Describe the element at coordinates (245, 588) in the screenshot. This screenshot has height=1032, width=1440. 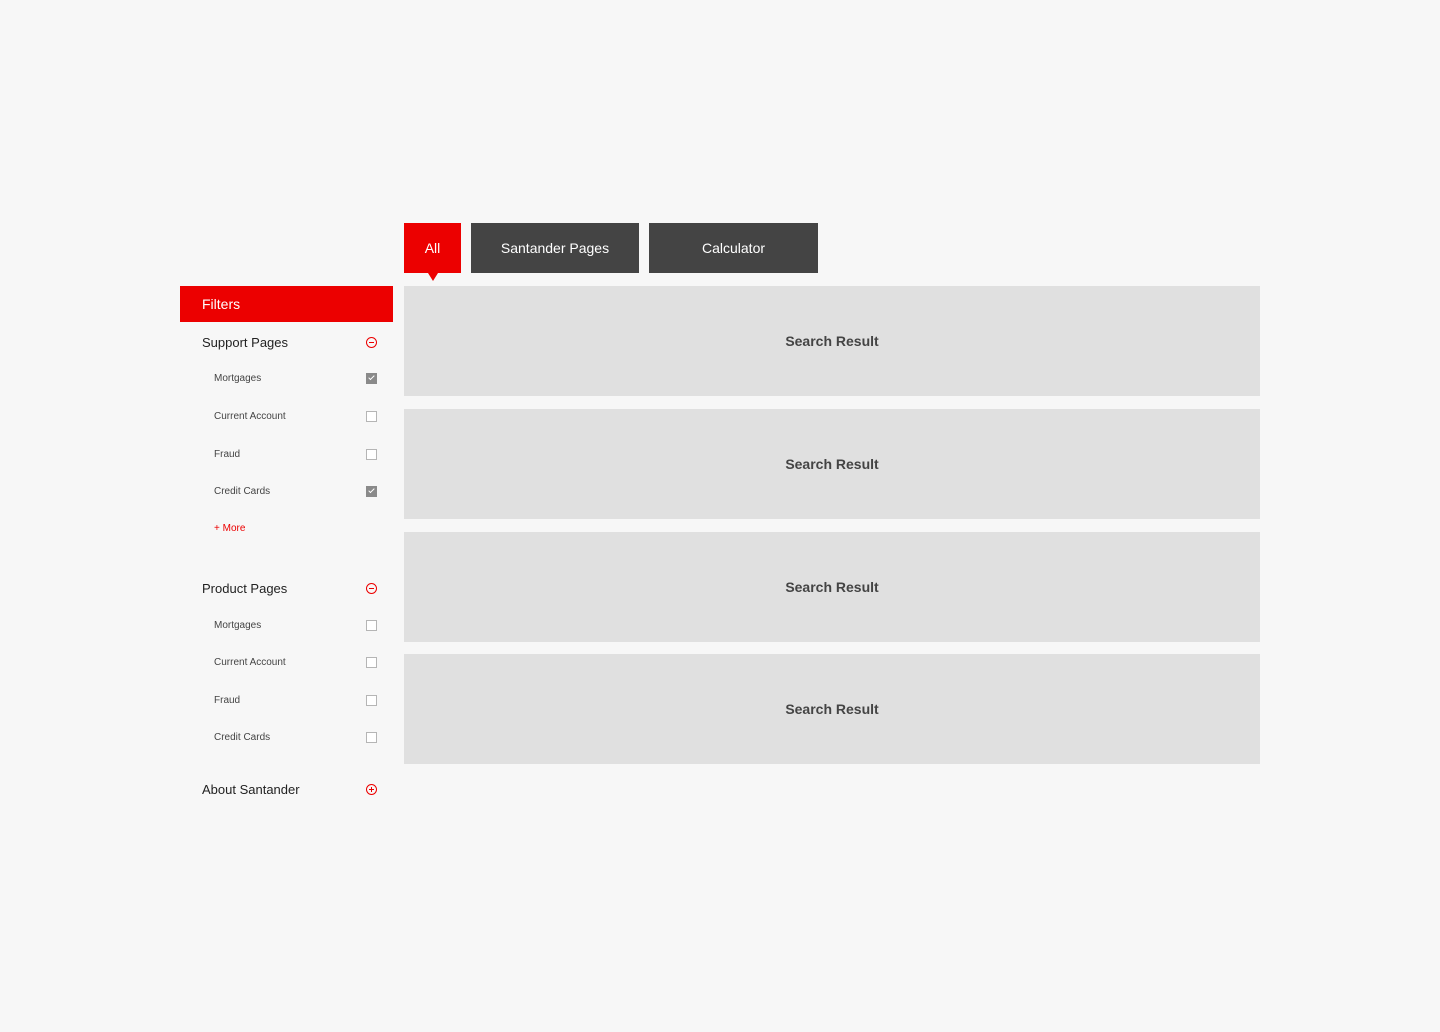
I see `product-pages-title: Product Pages` at that location.